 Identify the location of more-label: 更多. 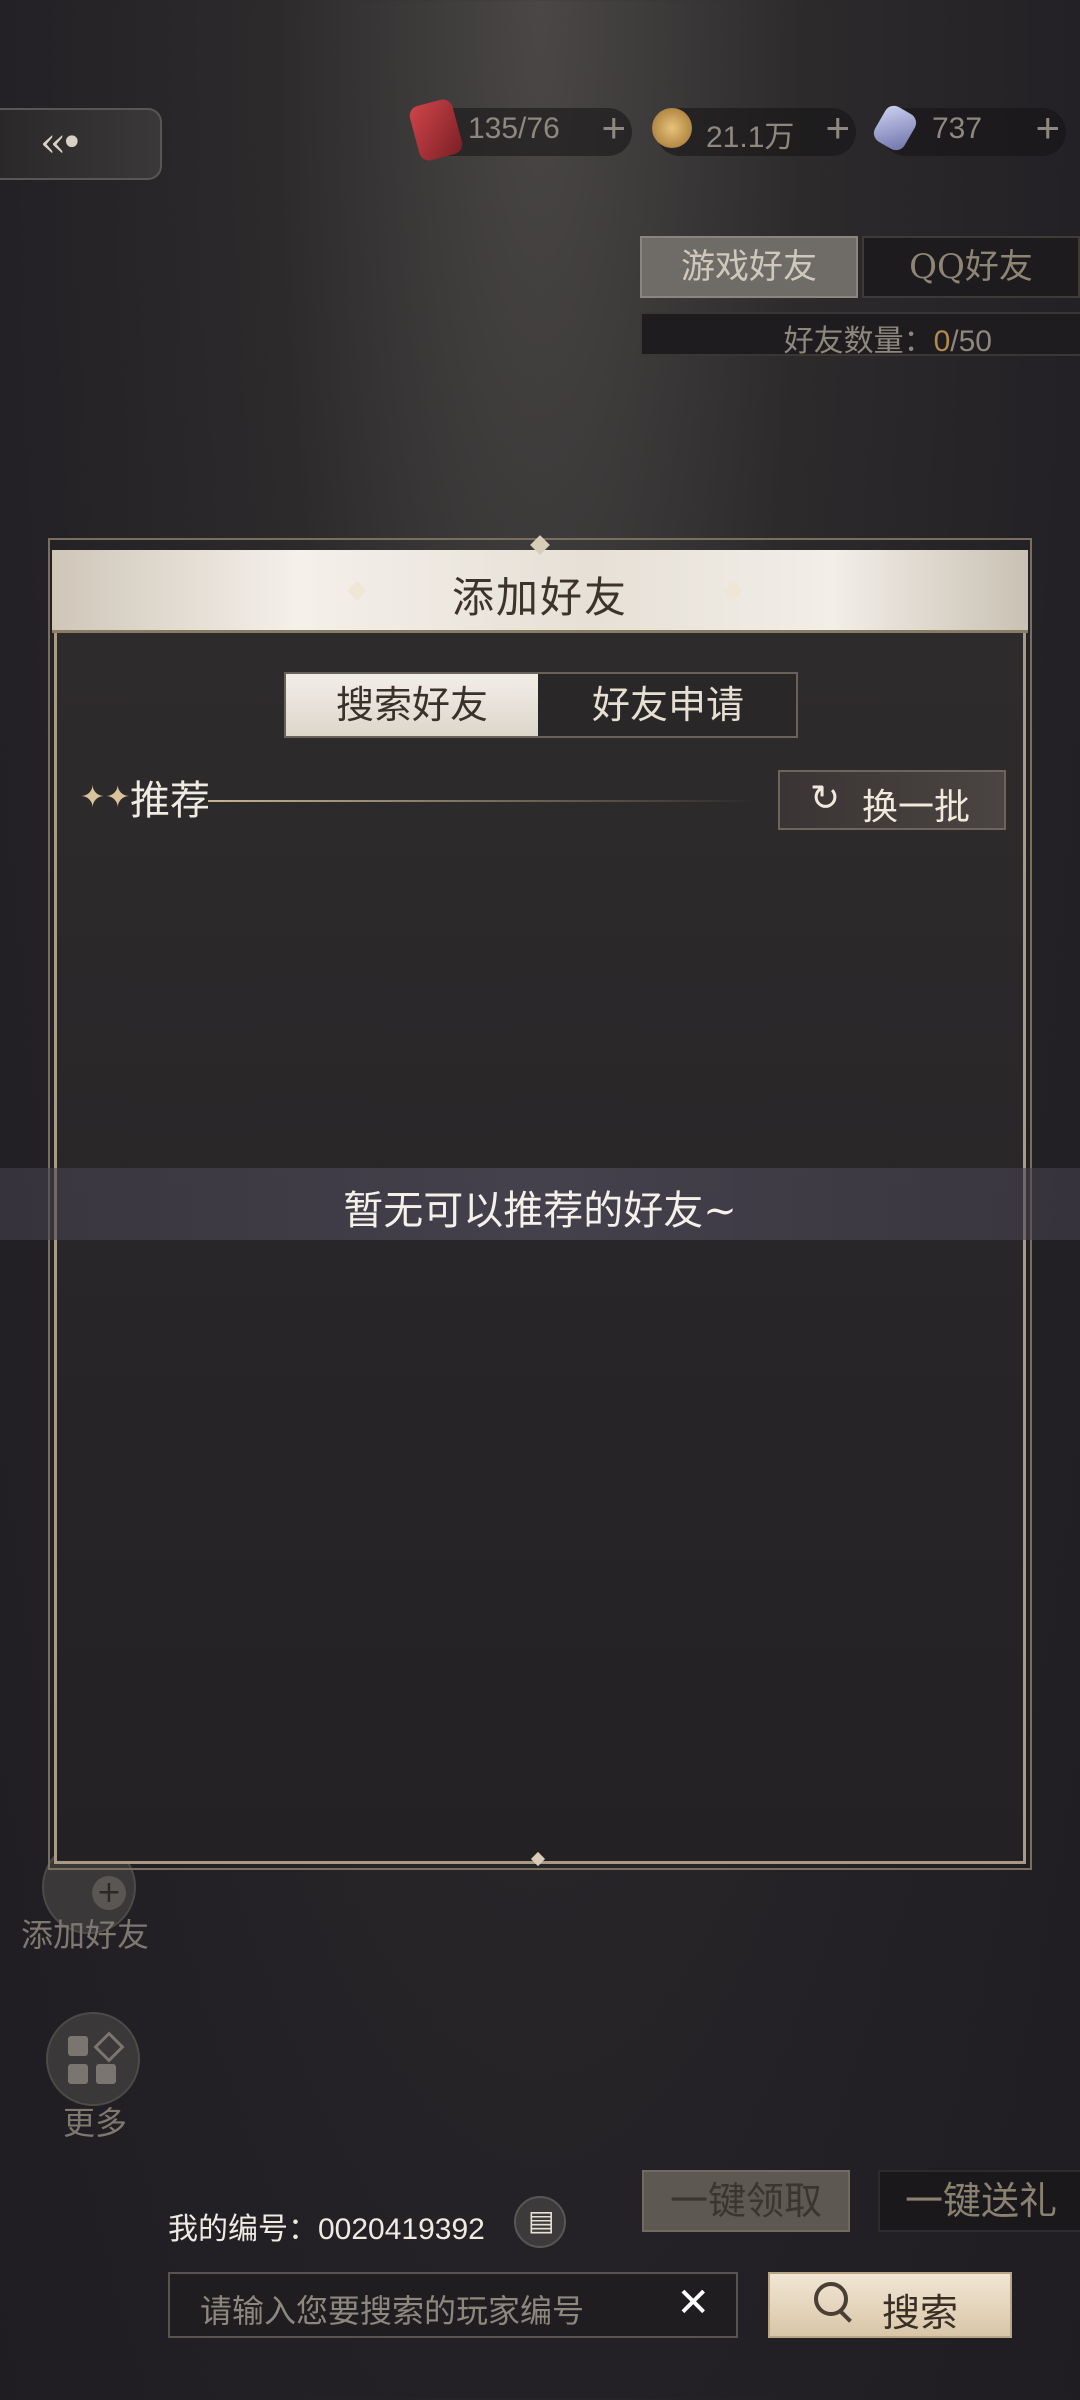
(94, 2123).